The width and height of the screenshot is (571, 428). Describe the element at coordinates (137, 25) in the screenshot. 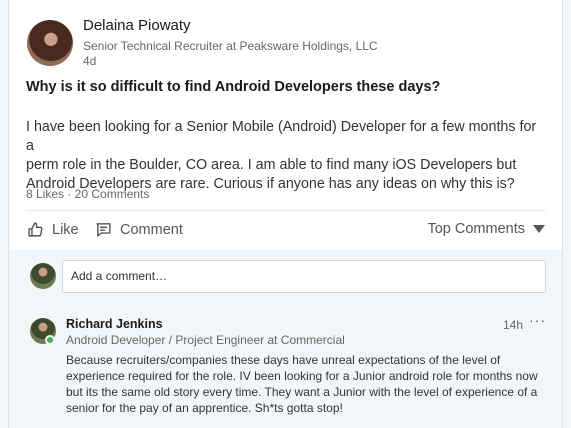

I see `author-name: Delaina Piowaty` at that location.